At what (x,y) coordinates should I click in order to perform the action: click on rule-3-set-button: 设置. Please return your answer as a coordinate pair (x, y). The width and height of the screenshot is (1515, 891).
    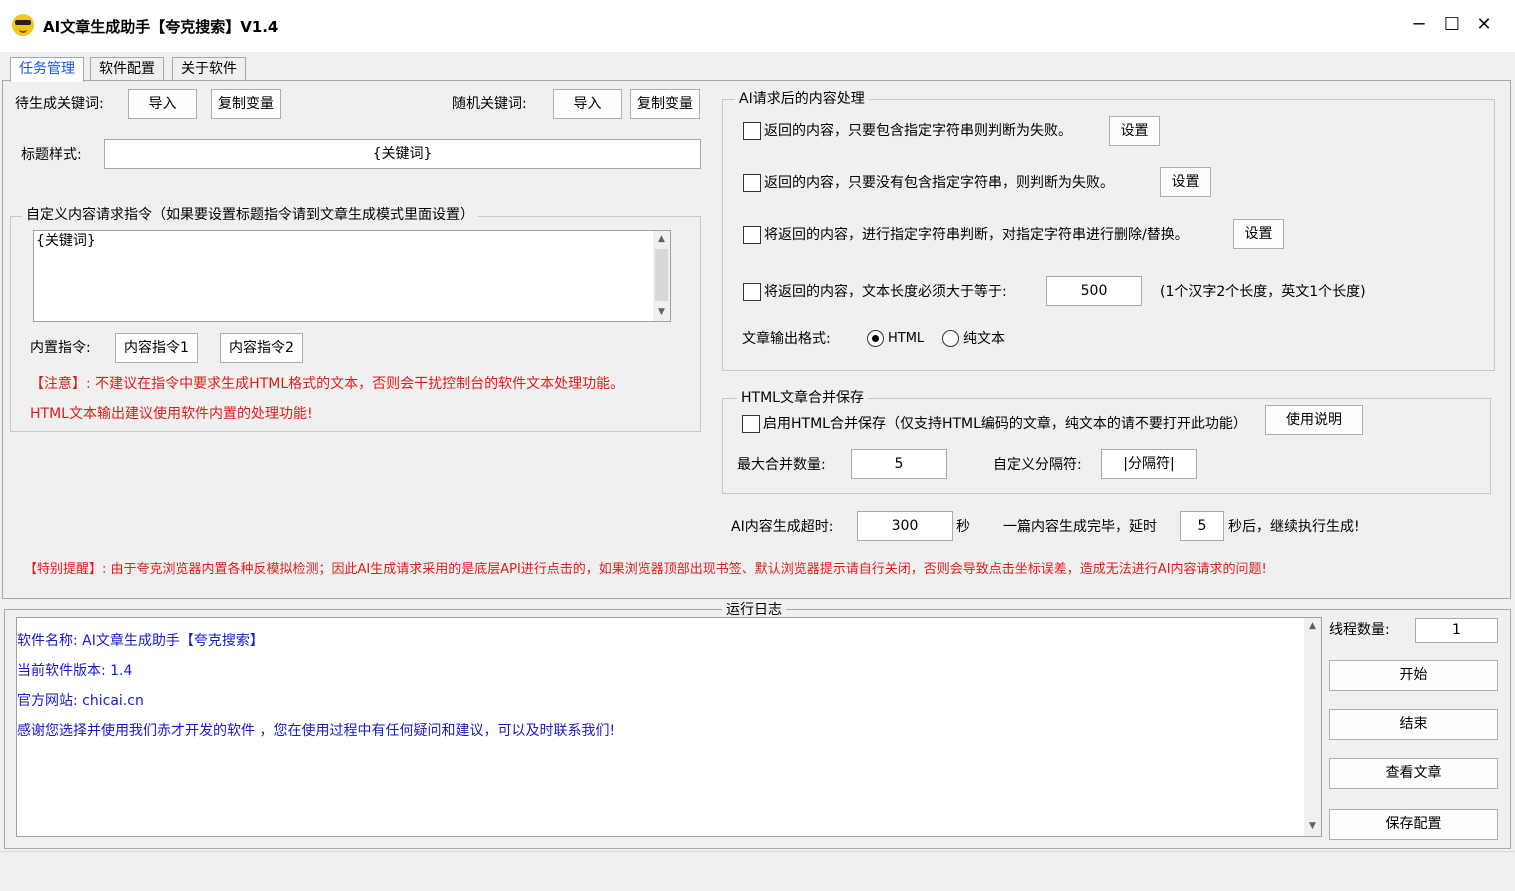
    Looking at the image, I should click on (1258, 234).